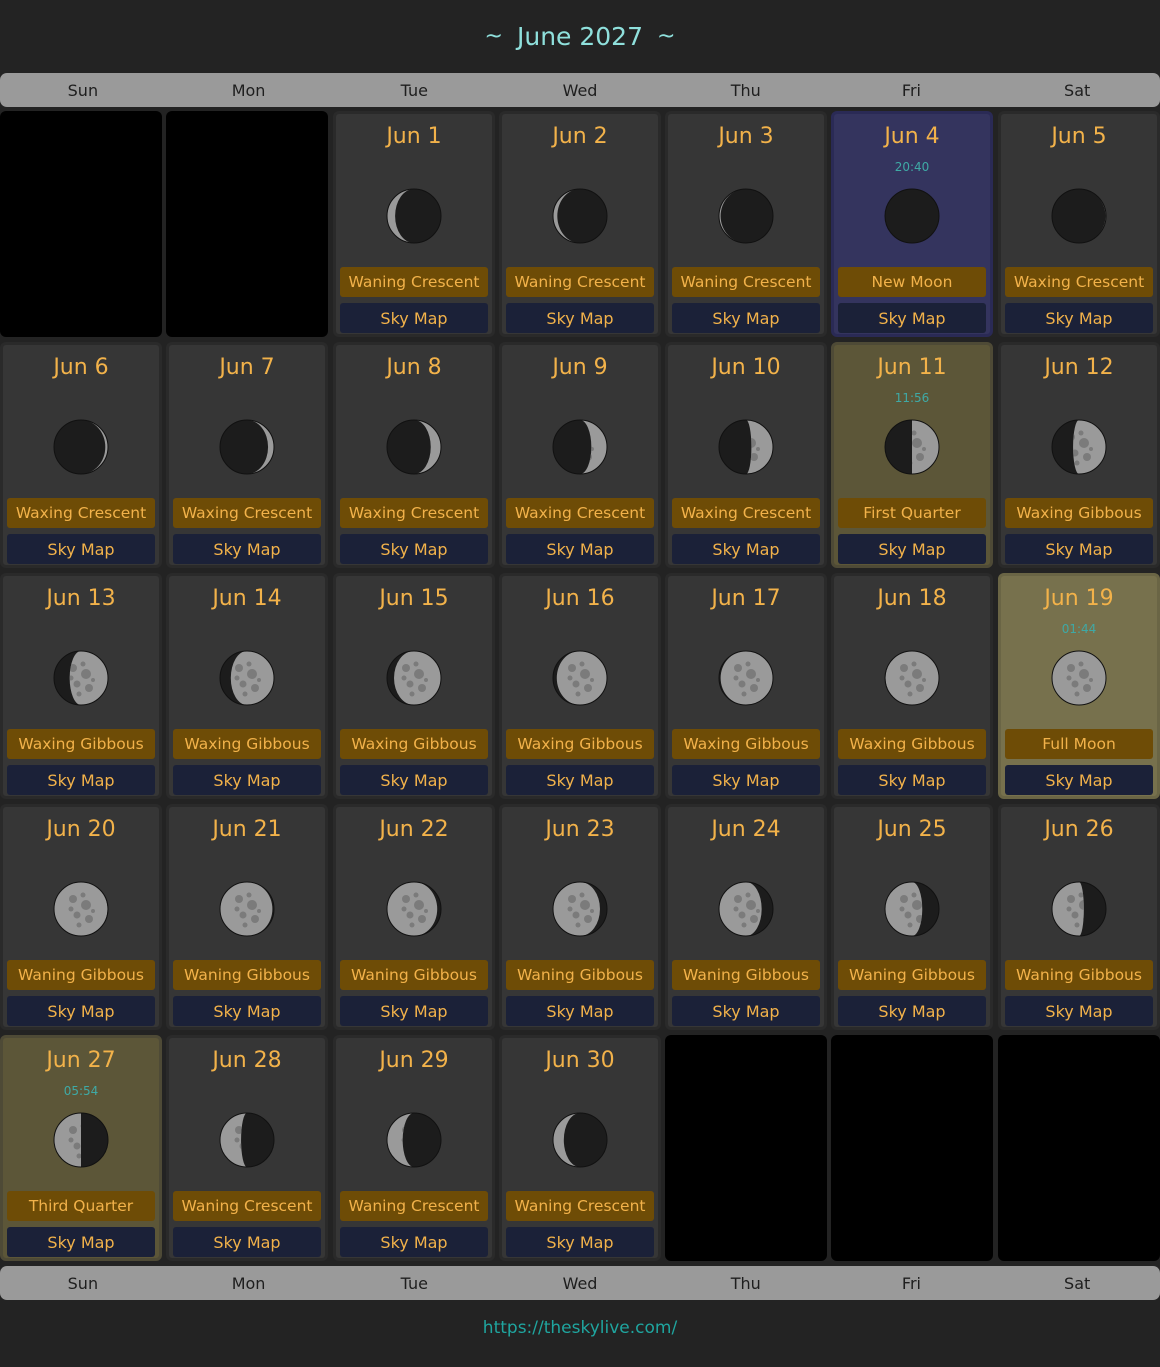  I want to click on day-cell: Jun 11 11:56 First Quarter Sky Map, so click(912, 455).